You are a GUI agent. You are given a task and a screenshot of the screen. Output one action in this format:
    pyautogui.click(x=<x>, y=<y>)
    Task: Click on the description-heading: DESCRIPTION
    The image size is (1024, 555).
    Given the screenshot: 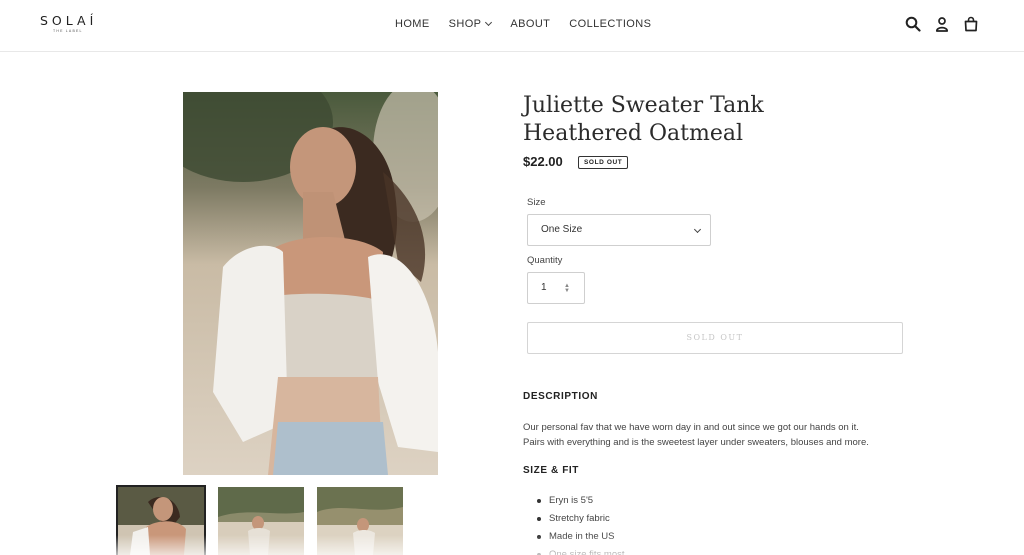 What is the action you would take?
    pyautogui.click(x=560, y=396)
    